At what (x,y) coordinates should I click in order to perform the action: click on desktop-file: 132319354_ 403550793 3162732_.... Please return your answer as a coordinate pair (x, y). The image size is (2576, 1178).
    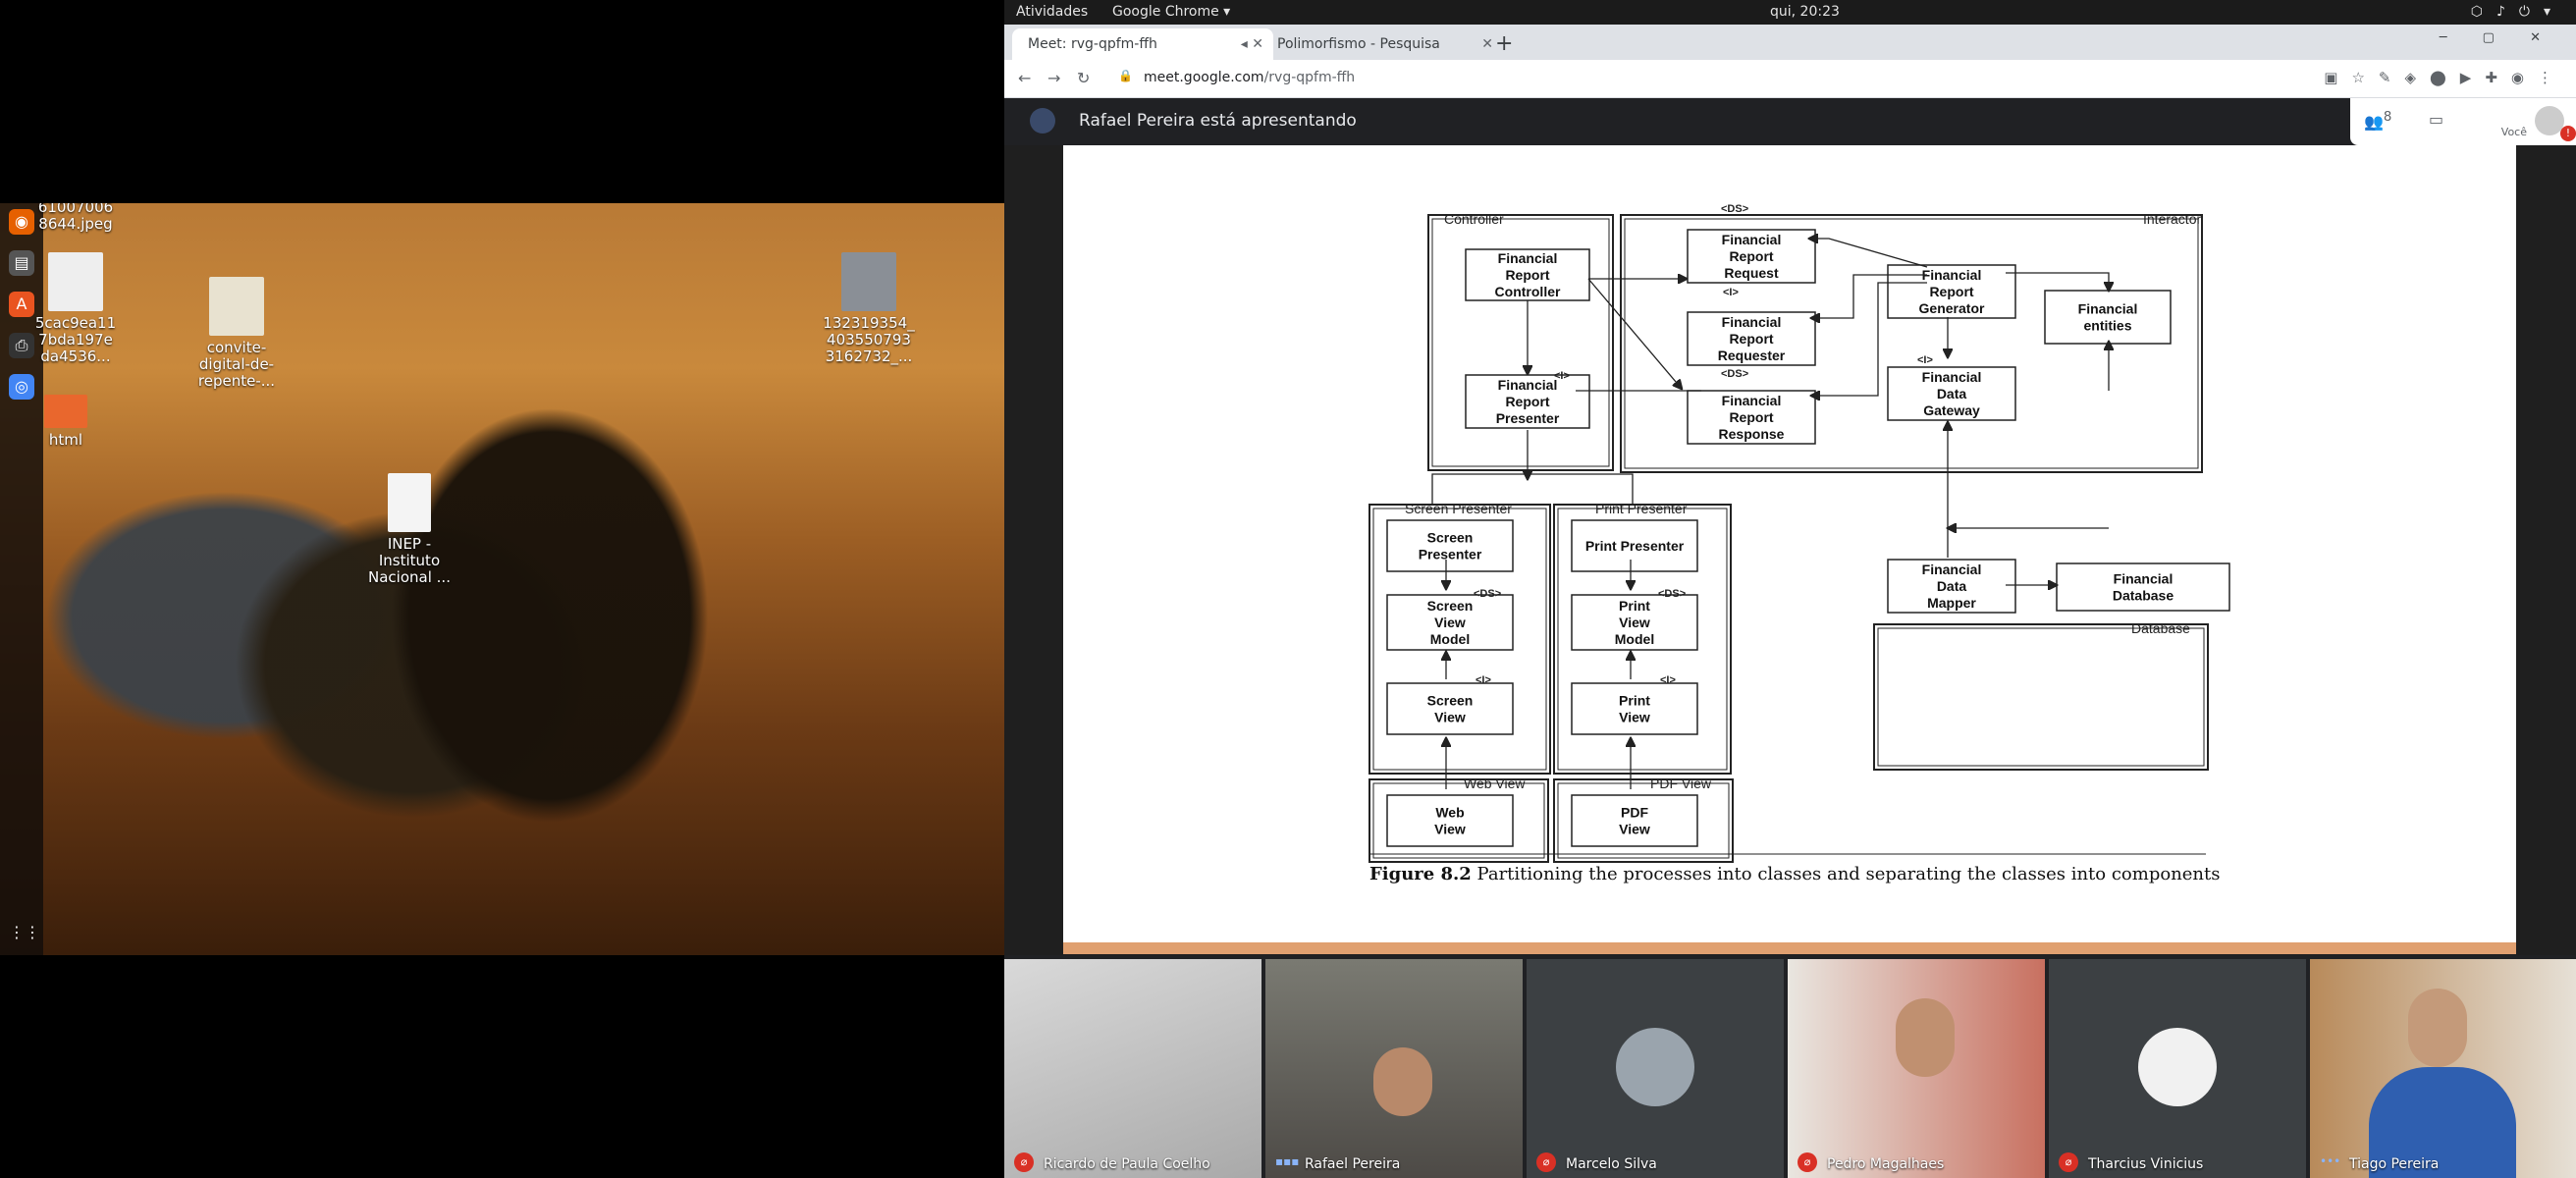
    Looking at the image, I should click on (869, 309).